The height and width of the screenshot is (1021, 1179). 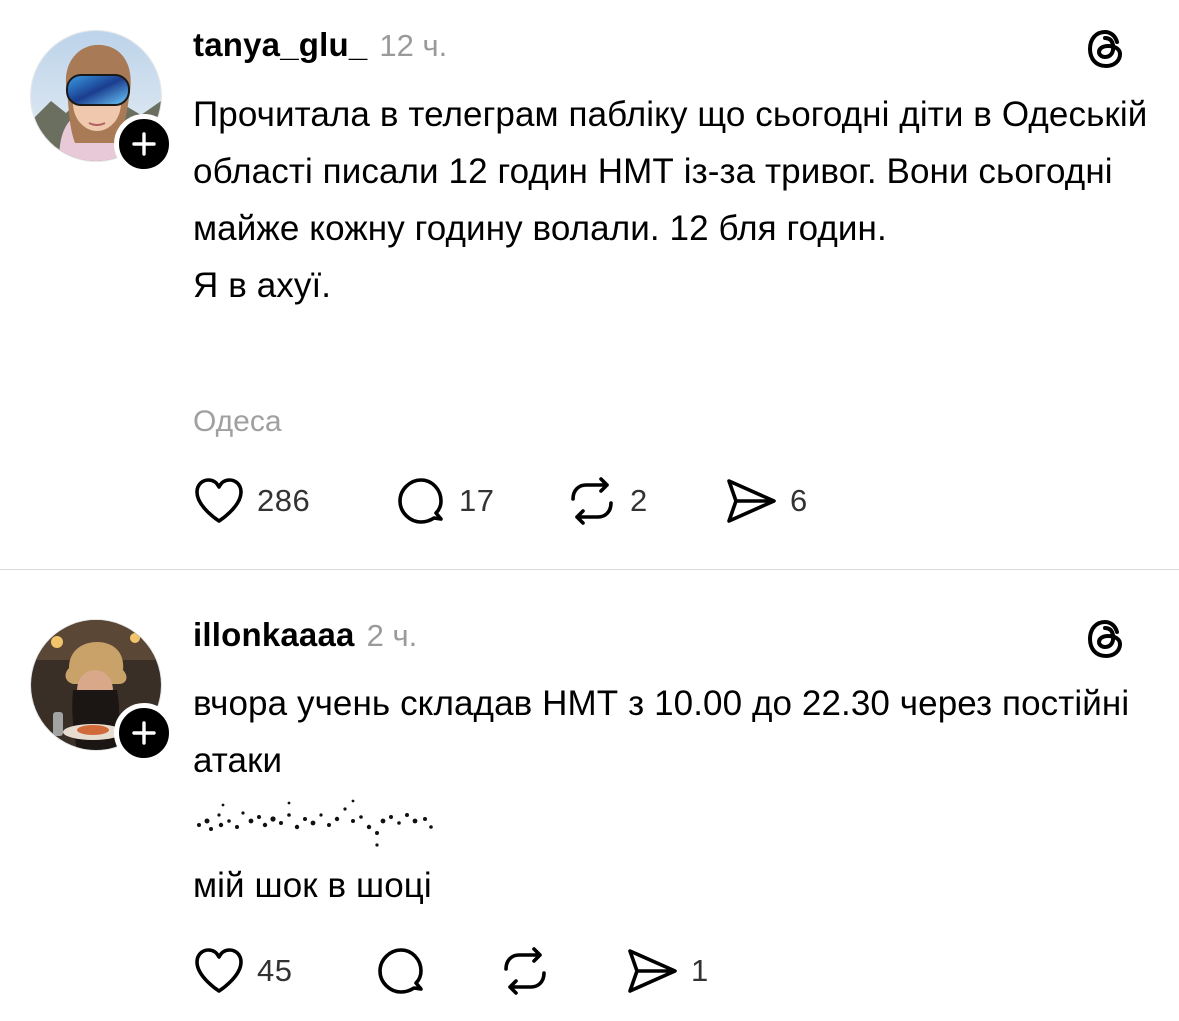 I want to click on timestamp: 2 ч., so click(x=392, y=636).